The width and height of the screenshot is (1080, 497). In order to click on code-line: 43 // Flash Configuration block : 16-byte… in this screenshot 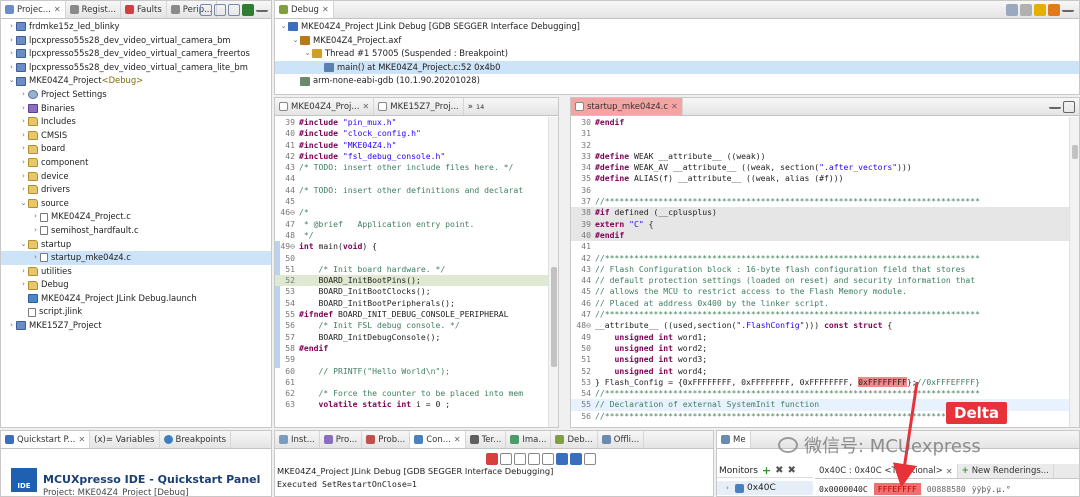, I will do `click(825, 269)`.